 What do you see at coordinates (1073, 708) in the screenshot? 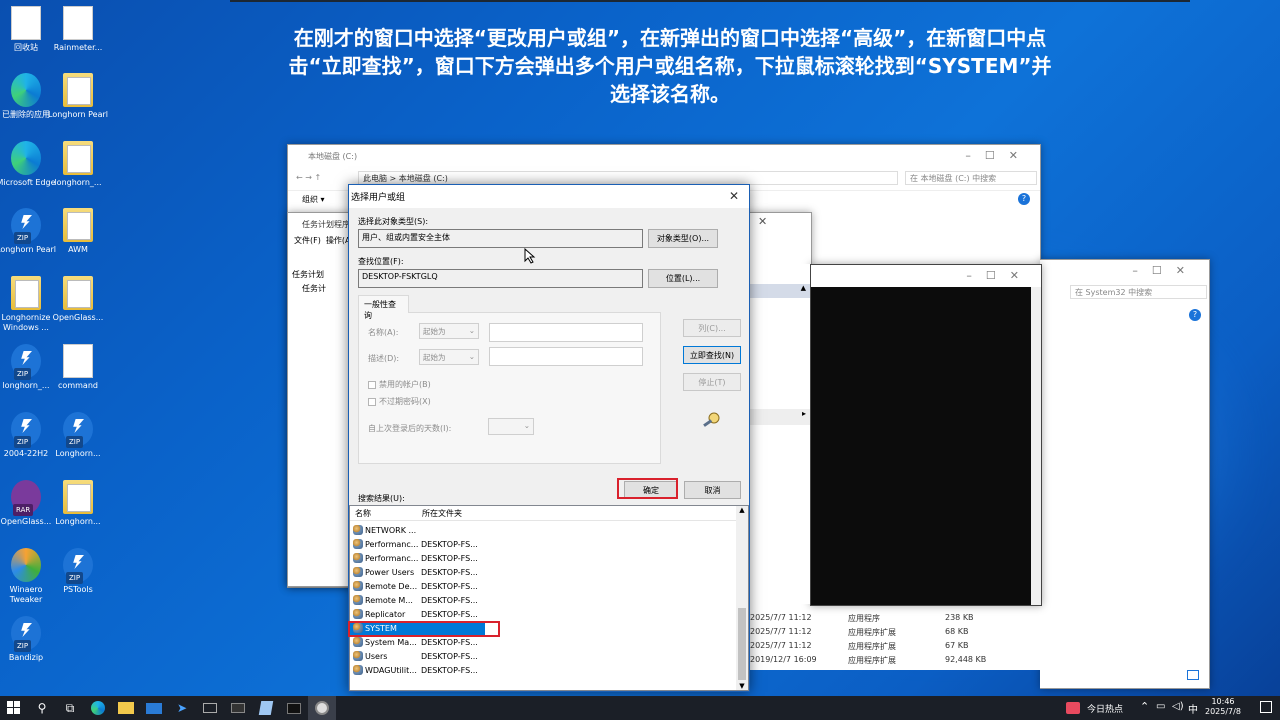
I see `news-icon` at bounding box center [1073, 708].